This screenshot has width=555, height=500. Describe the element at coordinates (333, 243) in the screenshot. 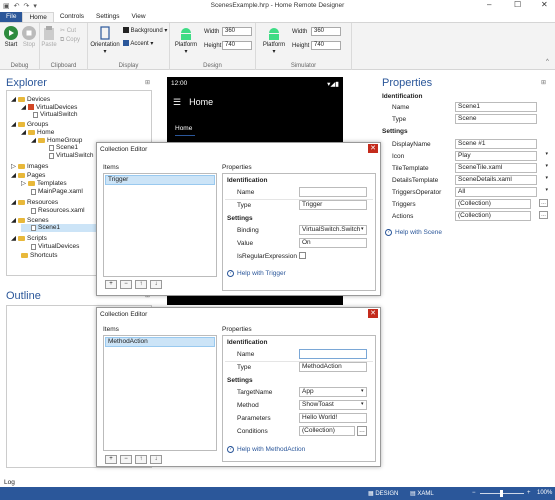

I see `value-field: On` at that location.